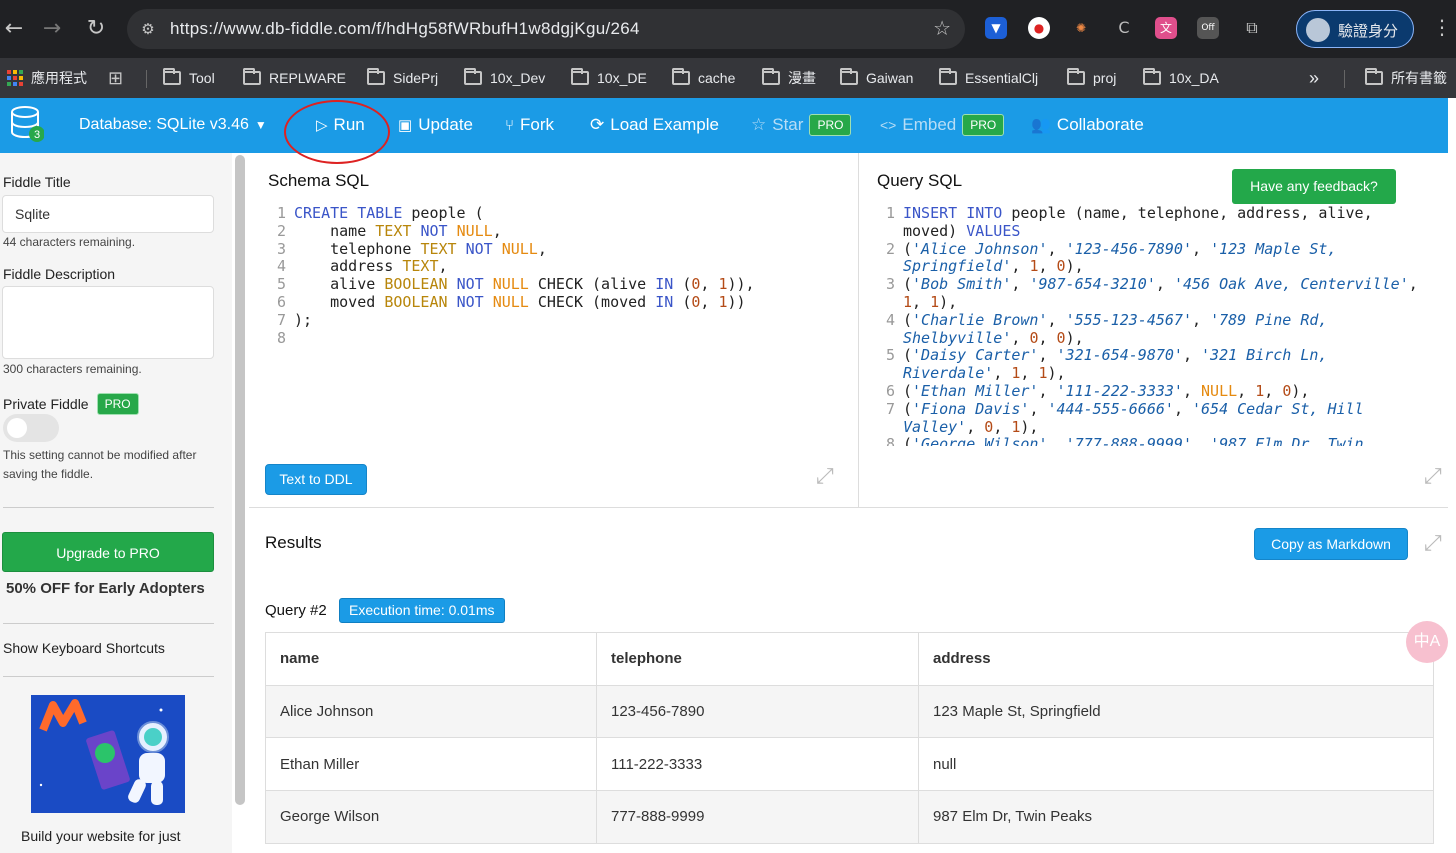 The height and width of the screenshot is (853, 1456). I want to click on star-label: Star, so click(788, 124).